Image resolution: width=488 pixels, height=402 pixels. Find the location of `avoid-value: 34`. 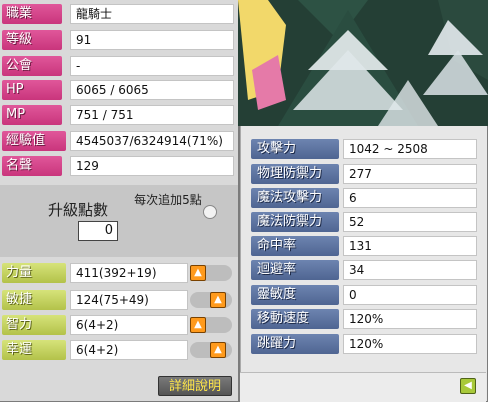

avoid-value: 34 is located at coordinates (410, 270).